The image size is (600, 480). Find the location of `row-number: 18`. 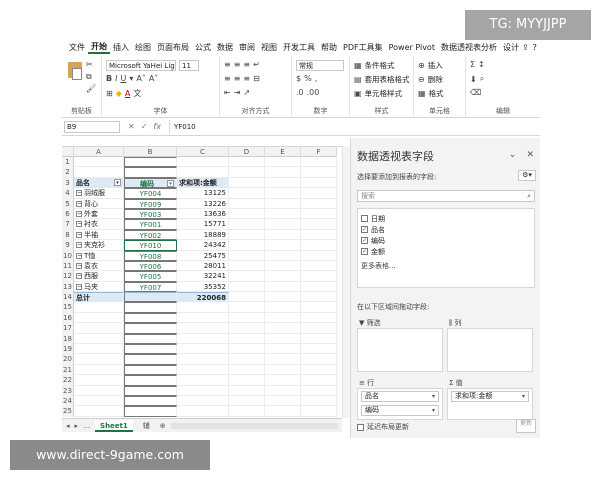

row-number: 18 is located at coordinates (68, 339).